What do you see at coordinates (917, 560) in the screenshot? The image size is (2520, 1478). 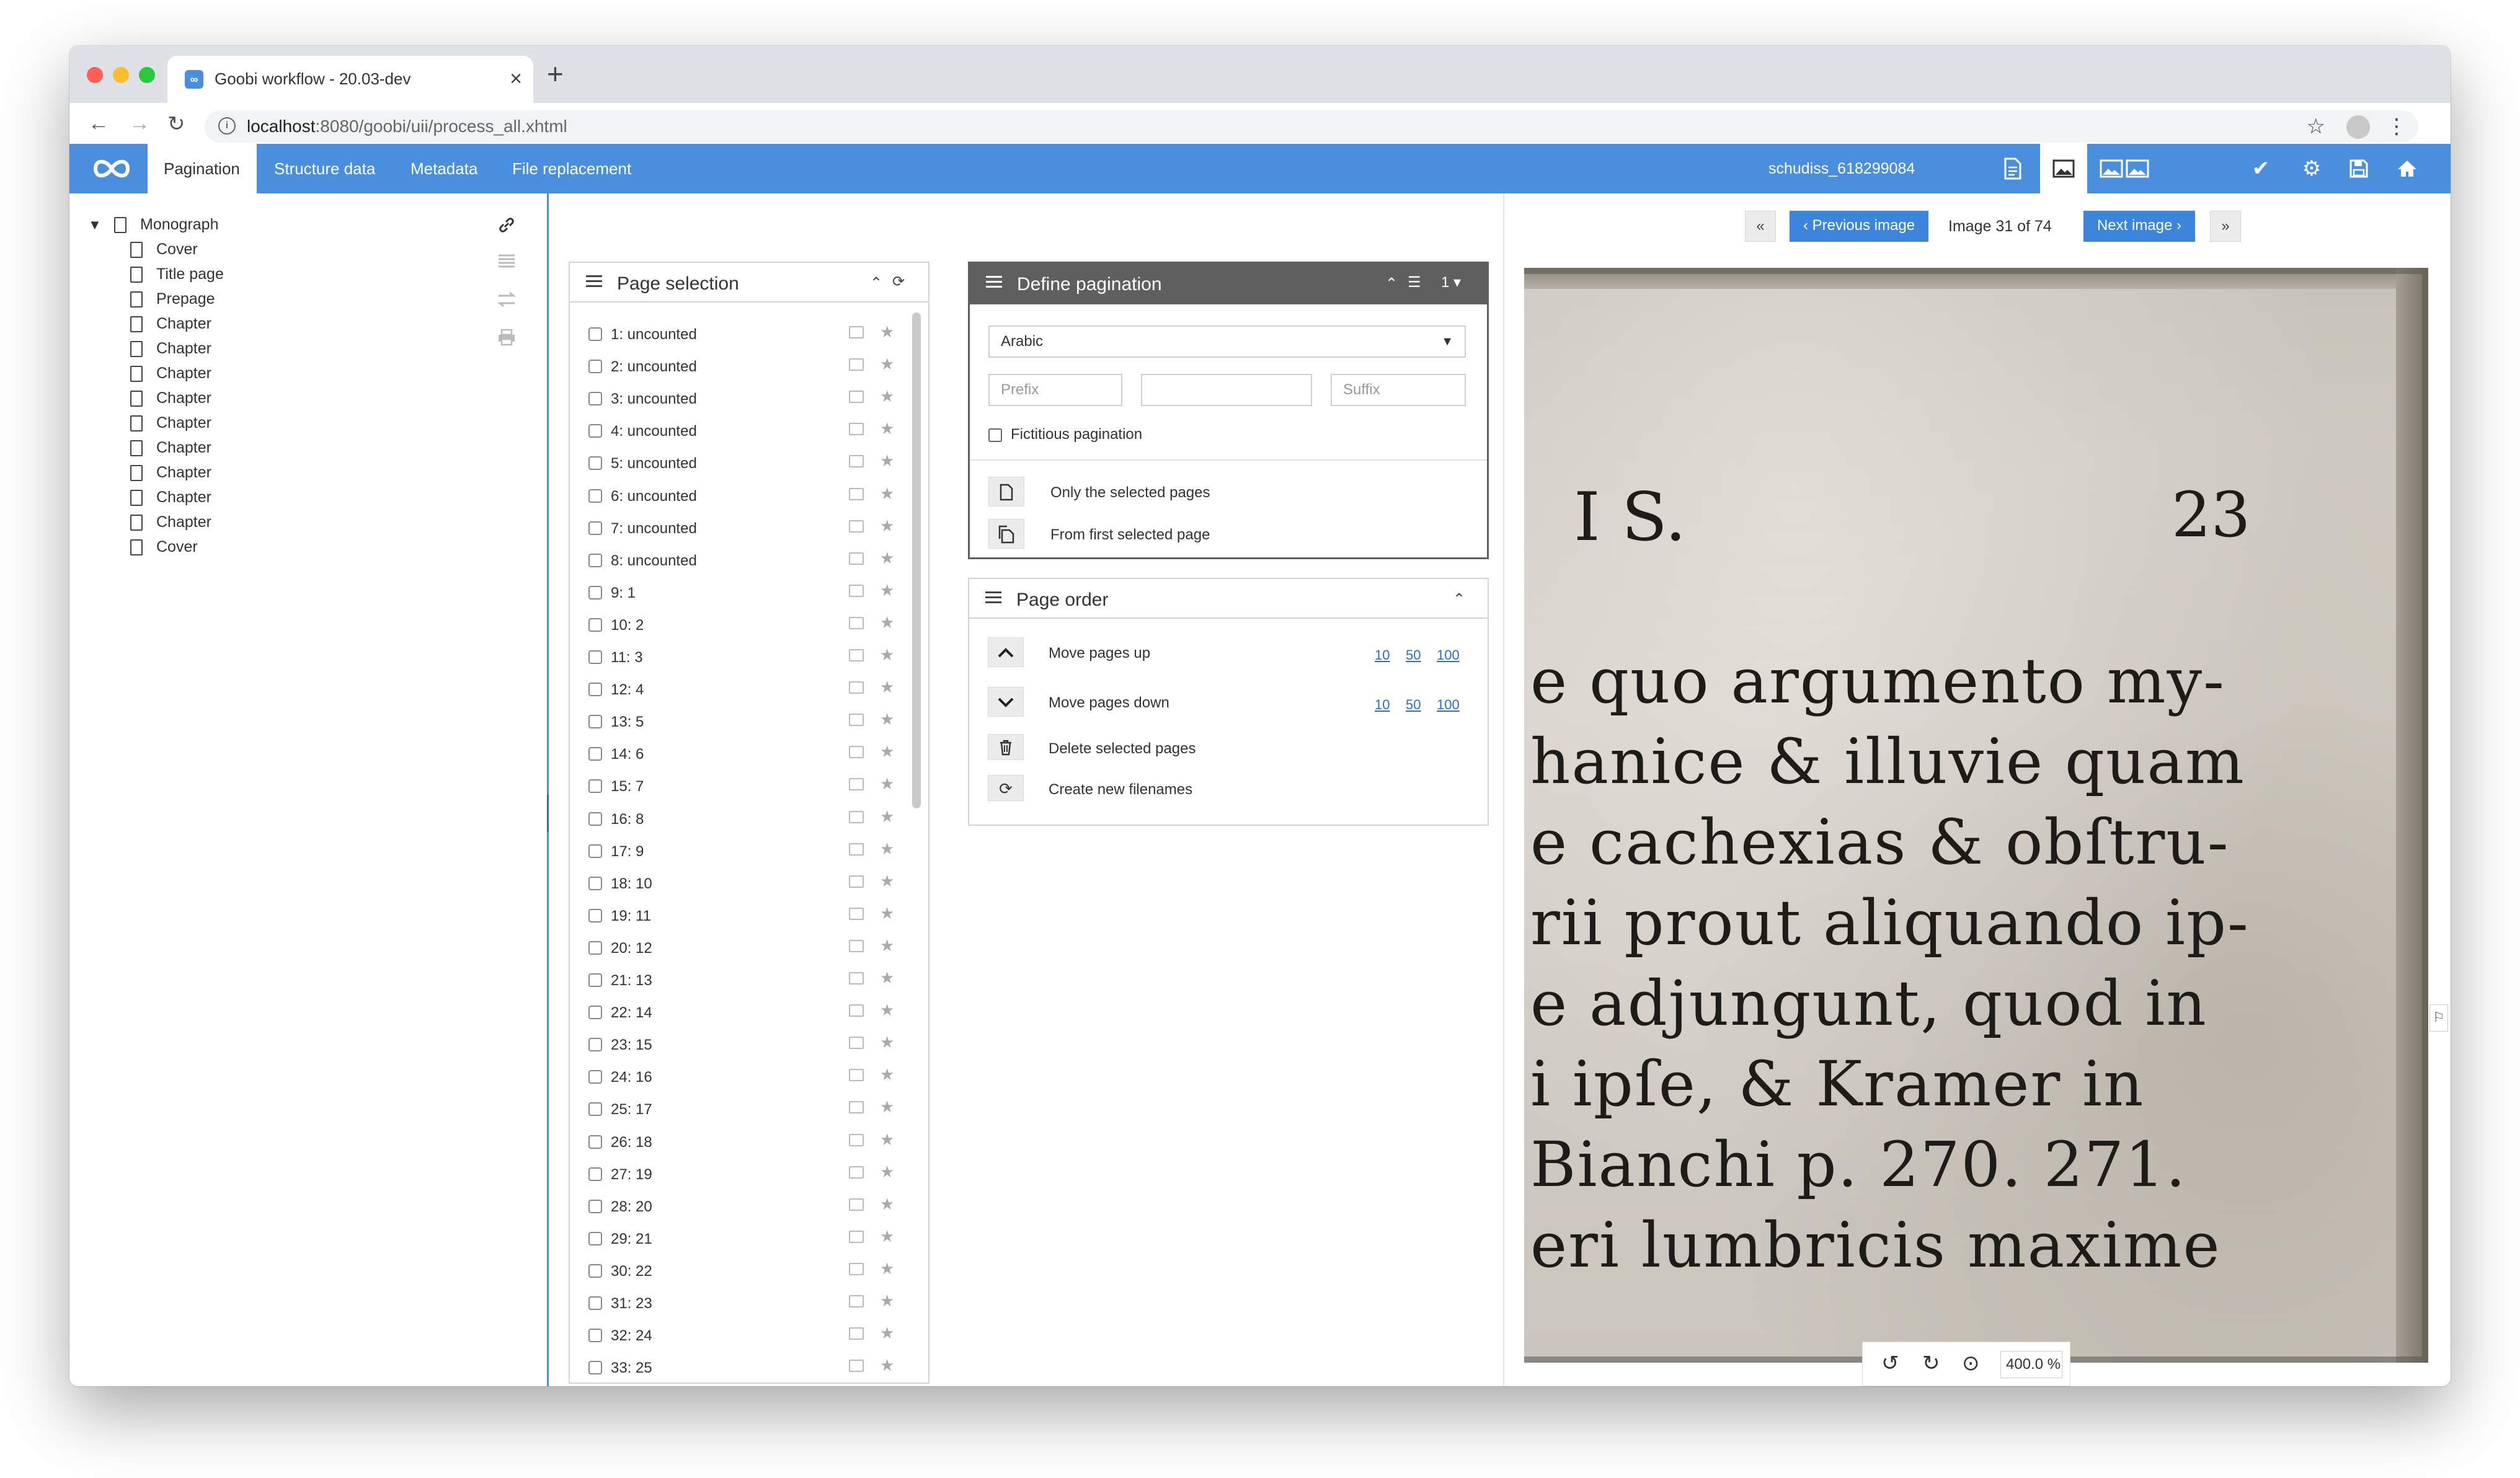 I see `page-selection-scrollbar` at bounding box center [917, 560].